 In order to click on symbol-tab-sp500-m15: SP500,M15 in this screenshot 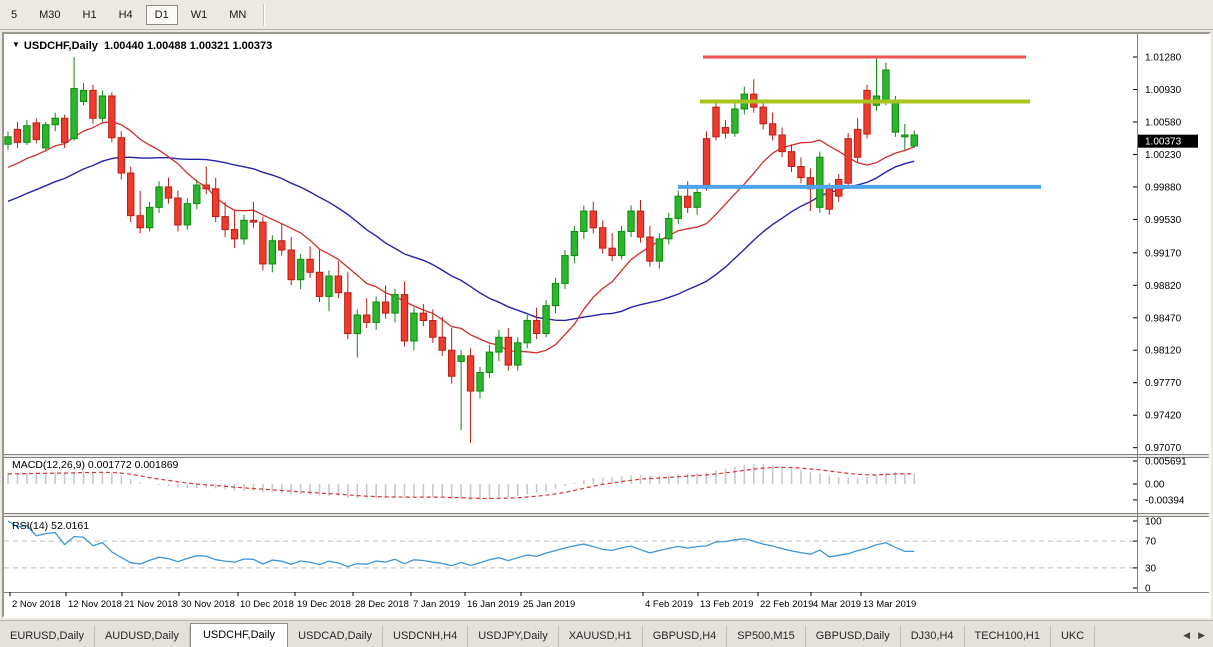, I will do `click(766, 636)`.